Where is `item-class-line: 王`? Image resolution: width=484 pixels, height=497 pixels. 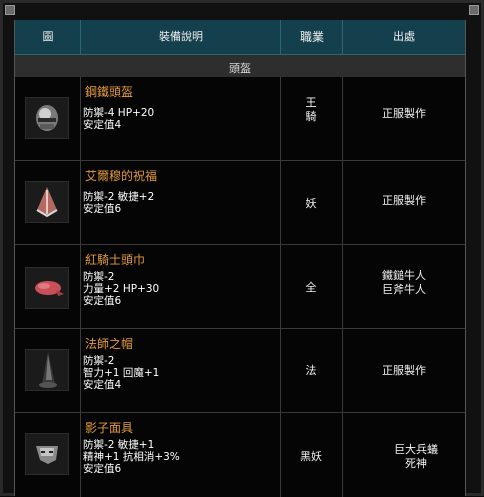
item-class-line: 王 is located at coordinates (311, 102).